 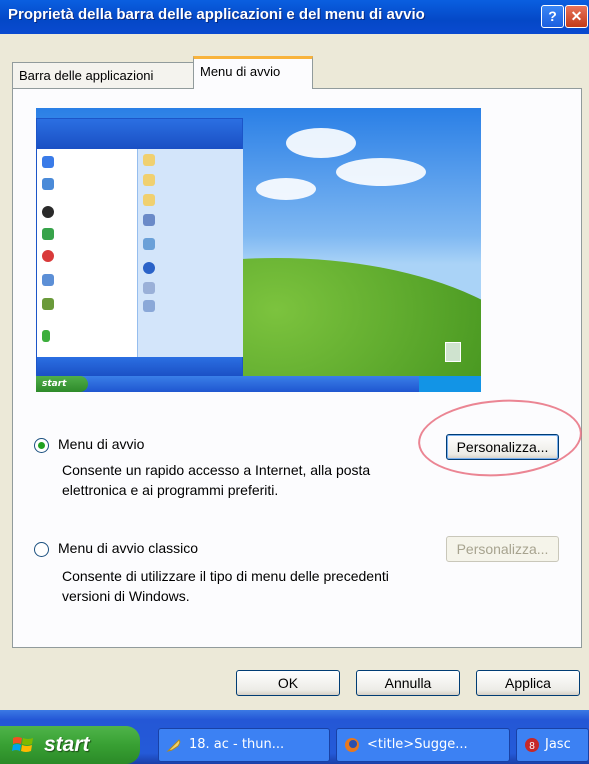 I want to click on ok-button: OK, so click(x=288, y=683).